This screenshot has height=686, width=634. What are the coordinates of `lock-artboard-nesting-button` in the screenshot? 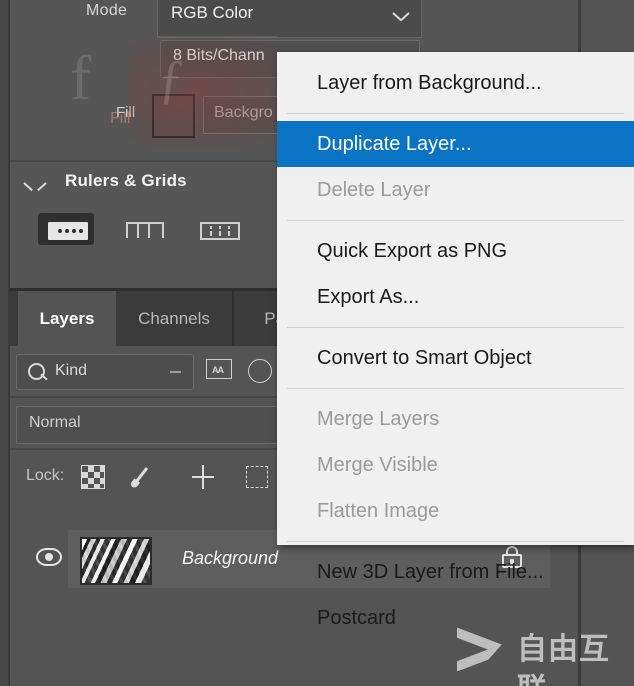 It's located at (257, 477).